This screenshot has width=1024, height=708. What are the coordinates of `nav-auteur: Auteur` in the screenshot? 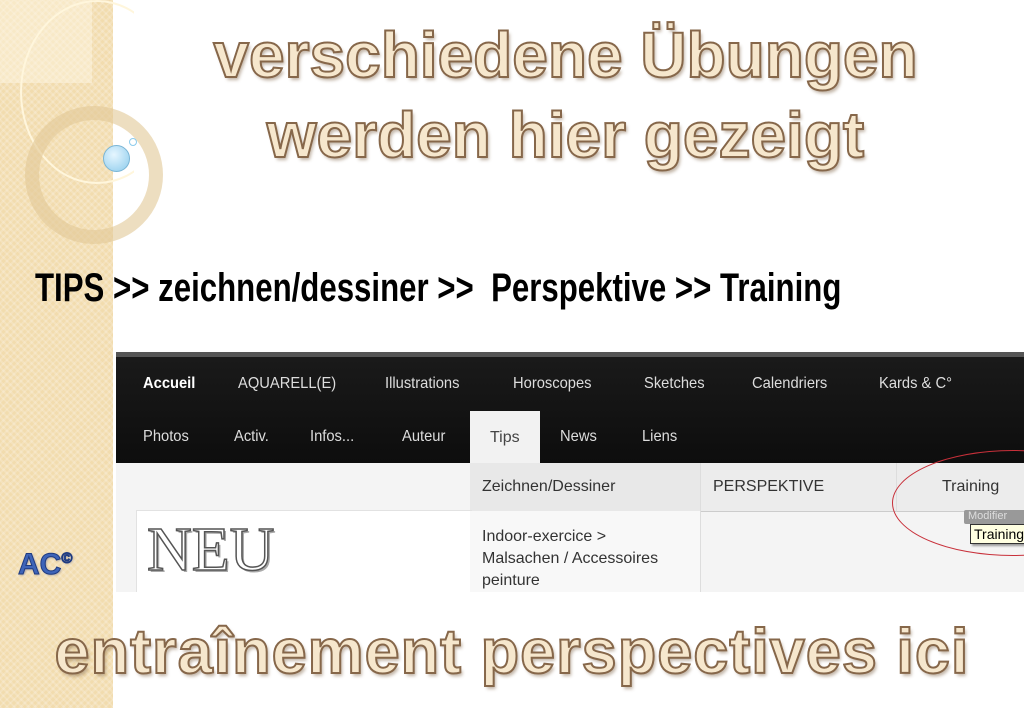 It's located at (423, 437).